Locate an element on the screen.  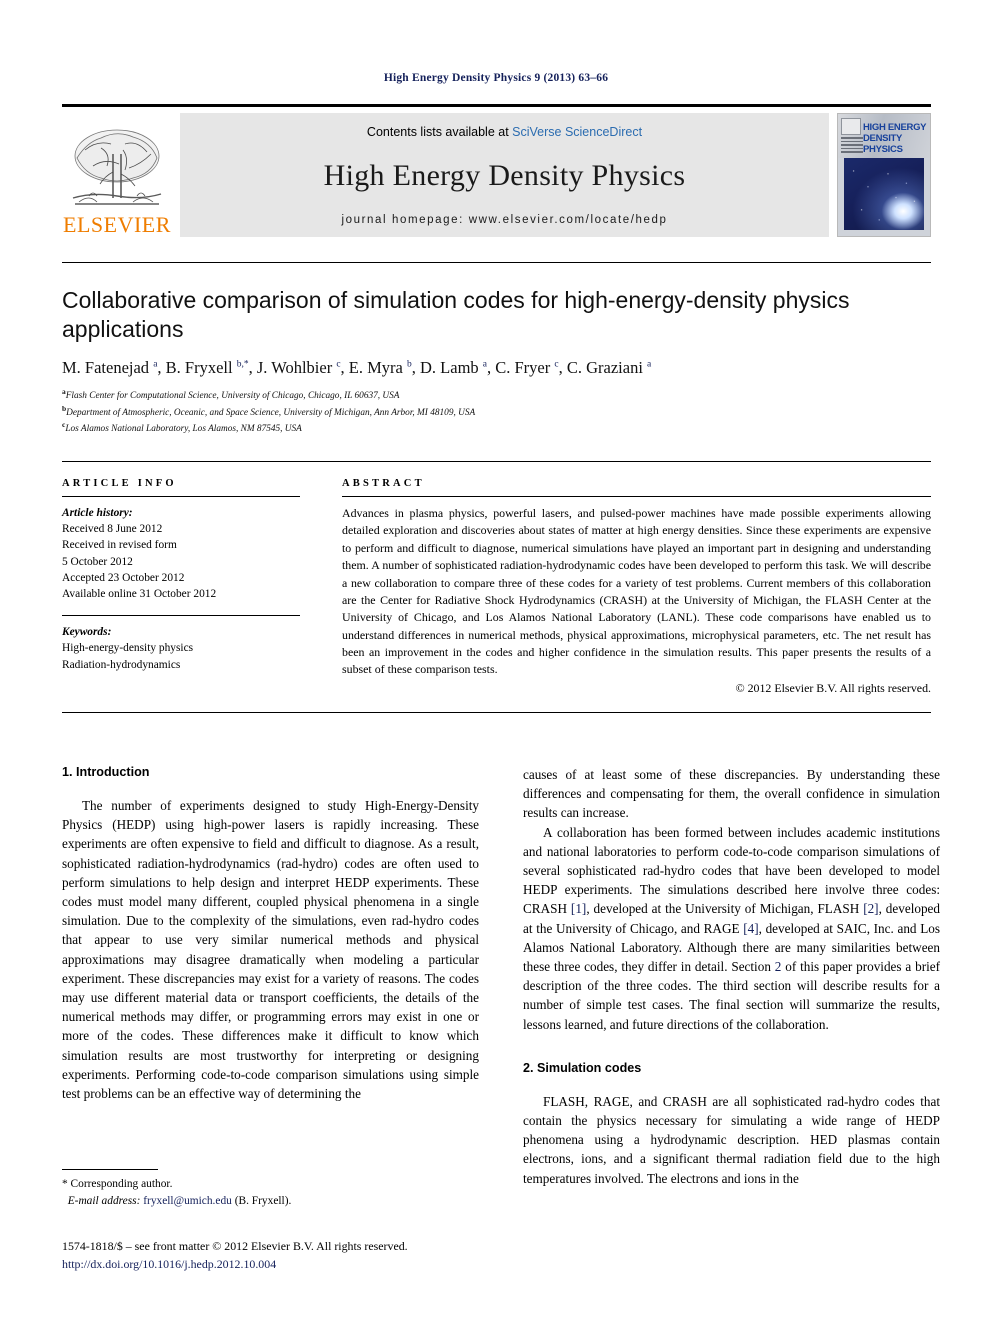
history-item: Received in revised form is located at coordinates (119, 545).